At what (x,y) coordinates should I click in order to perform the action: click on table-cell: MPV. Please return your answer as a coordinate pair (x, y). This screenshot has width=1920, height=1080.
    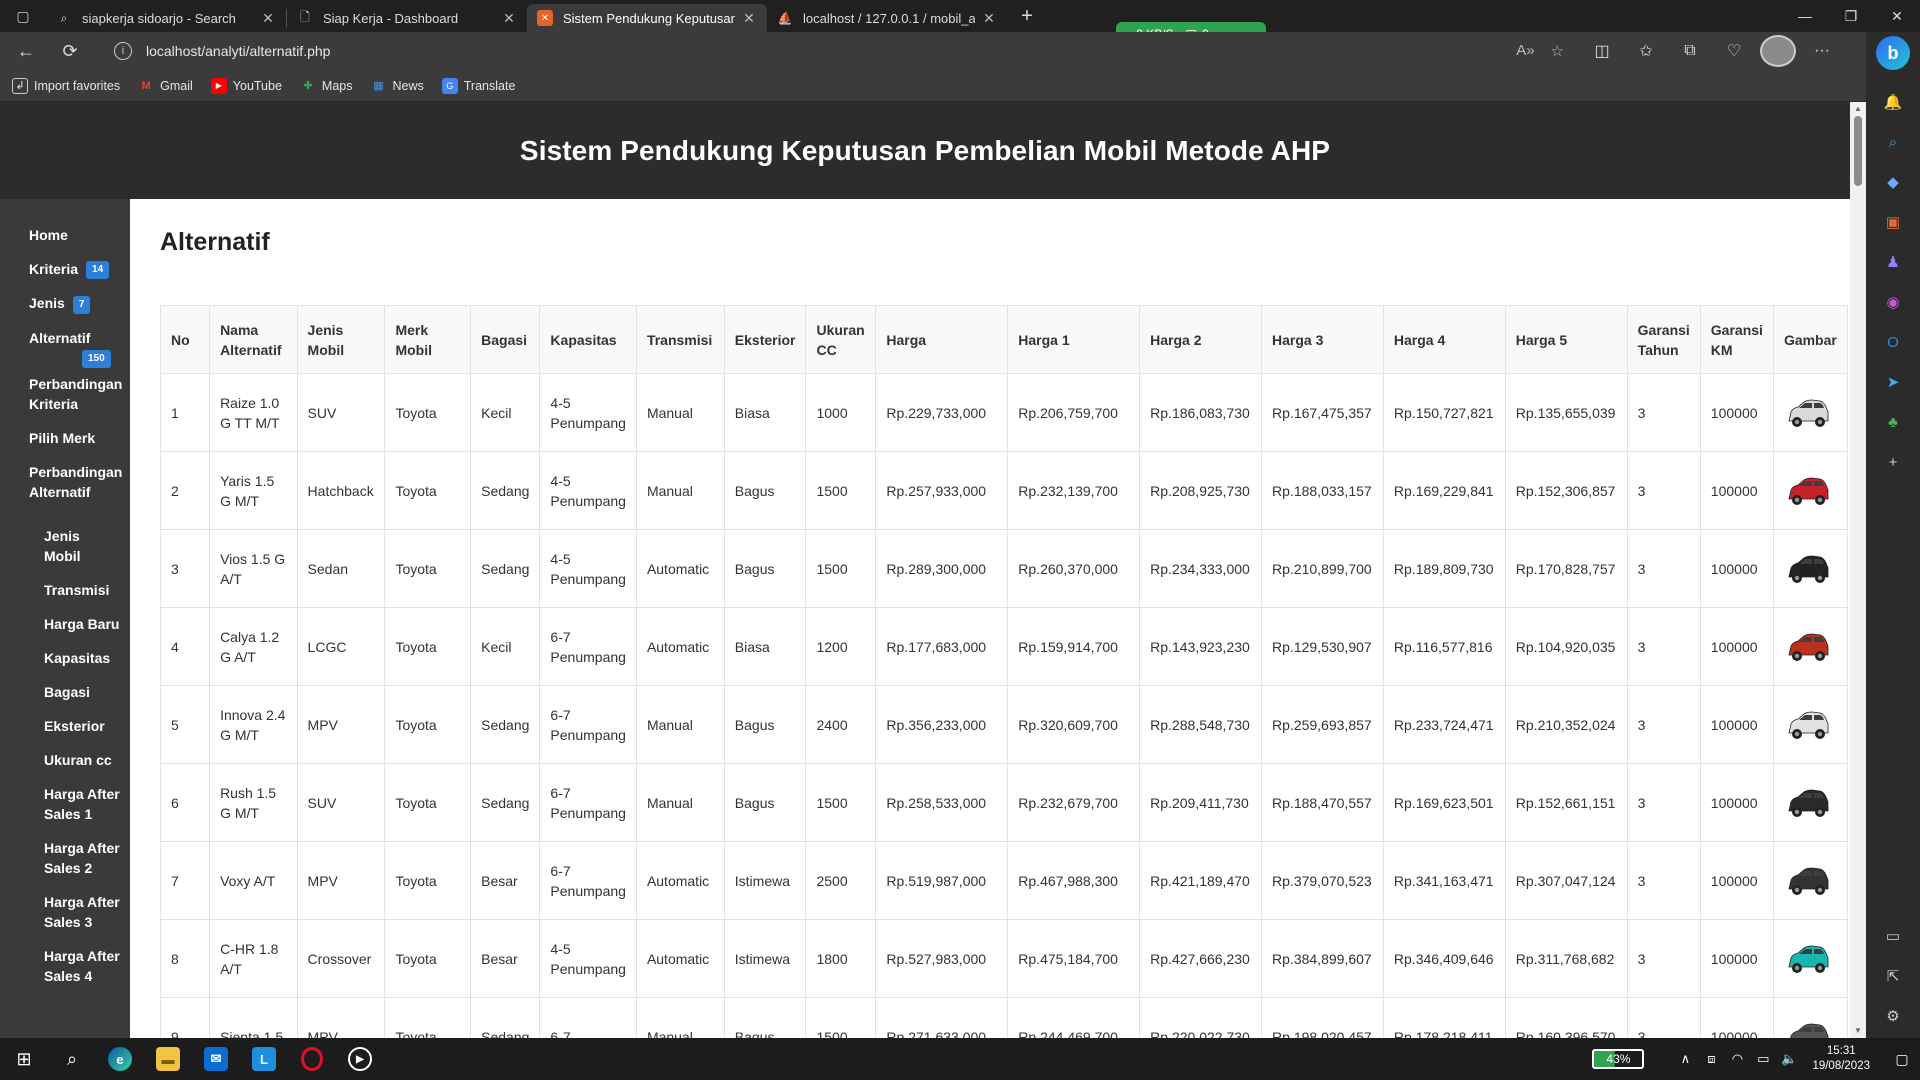
    Looking at the image, I should click on (341, 880).